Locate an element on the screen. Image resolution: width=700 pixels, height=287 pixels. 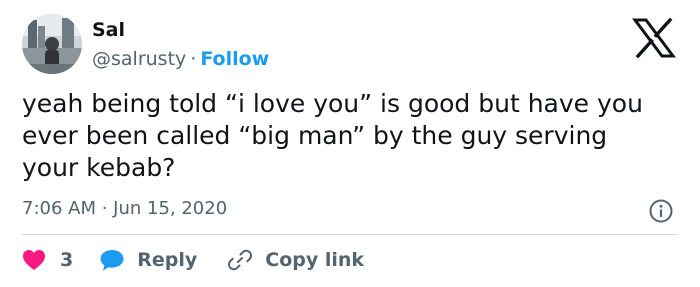
author-handle: @salrusty is located at coordinates (139, 59).